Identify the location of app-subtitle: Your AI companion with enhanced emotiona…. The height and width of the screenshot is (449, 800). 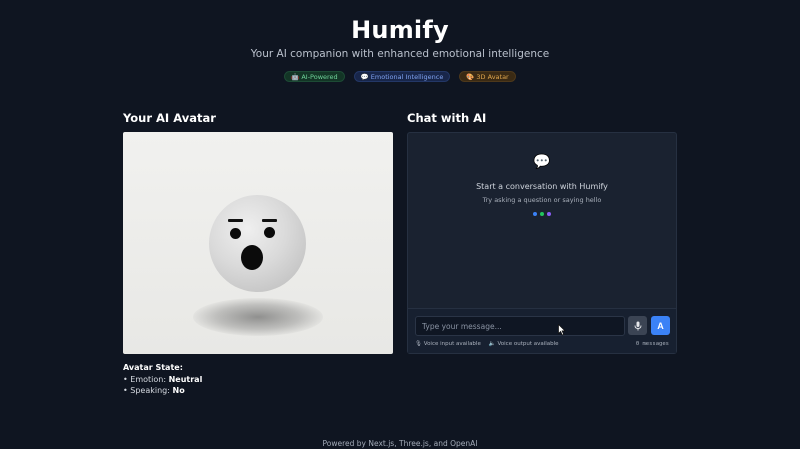
(400, 54).